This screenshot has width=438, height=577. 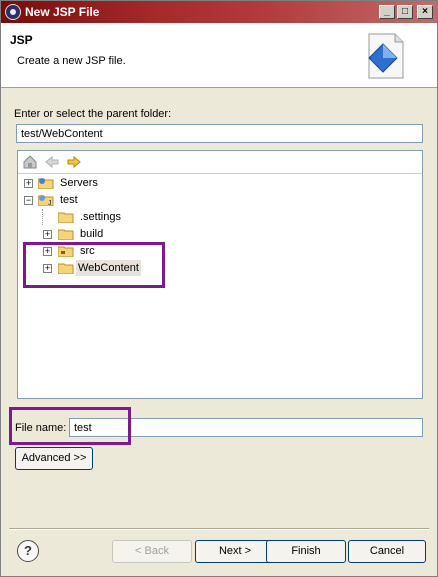 I want to click on tree-item-servers: + Servers, so click(x=220, y=183).